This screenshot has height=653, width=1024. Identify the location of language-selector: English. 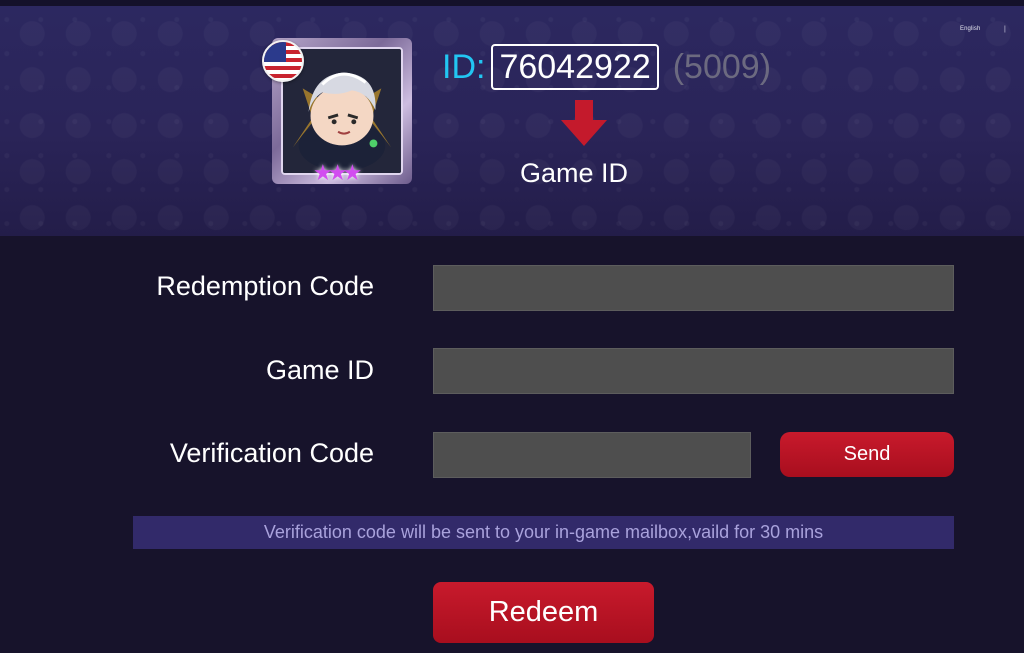
(970, 29).